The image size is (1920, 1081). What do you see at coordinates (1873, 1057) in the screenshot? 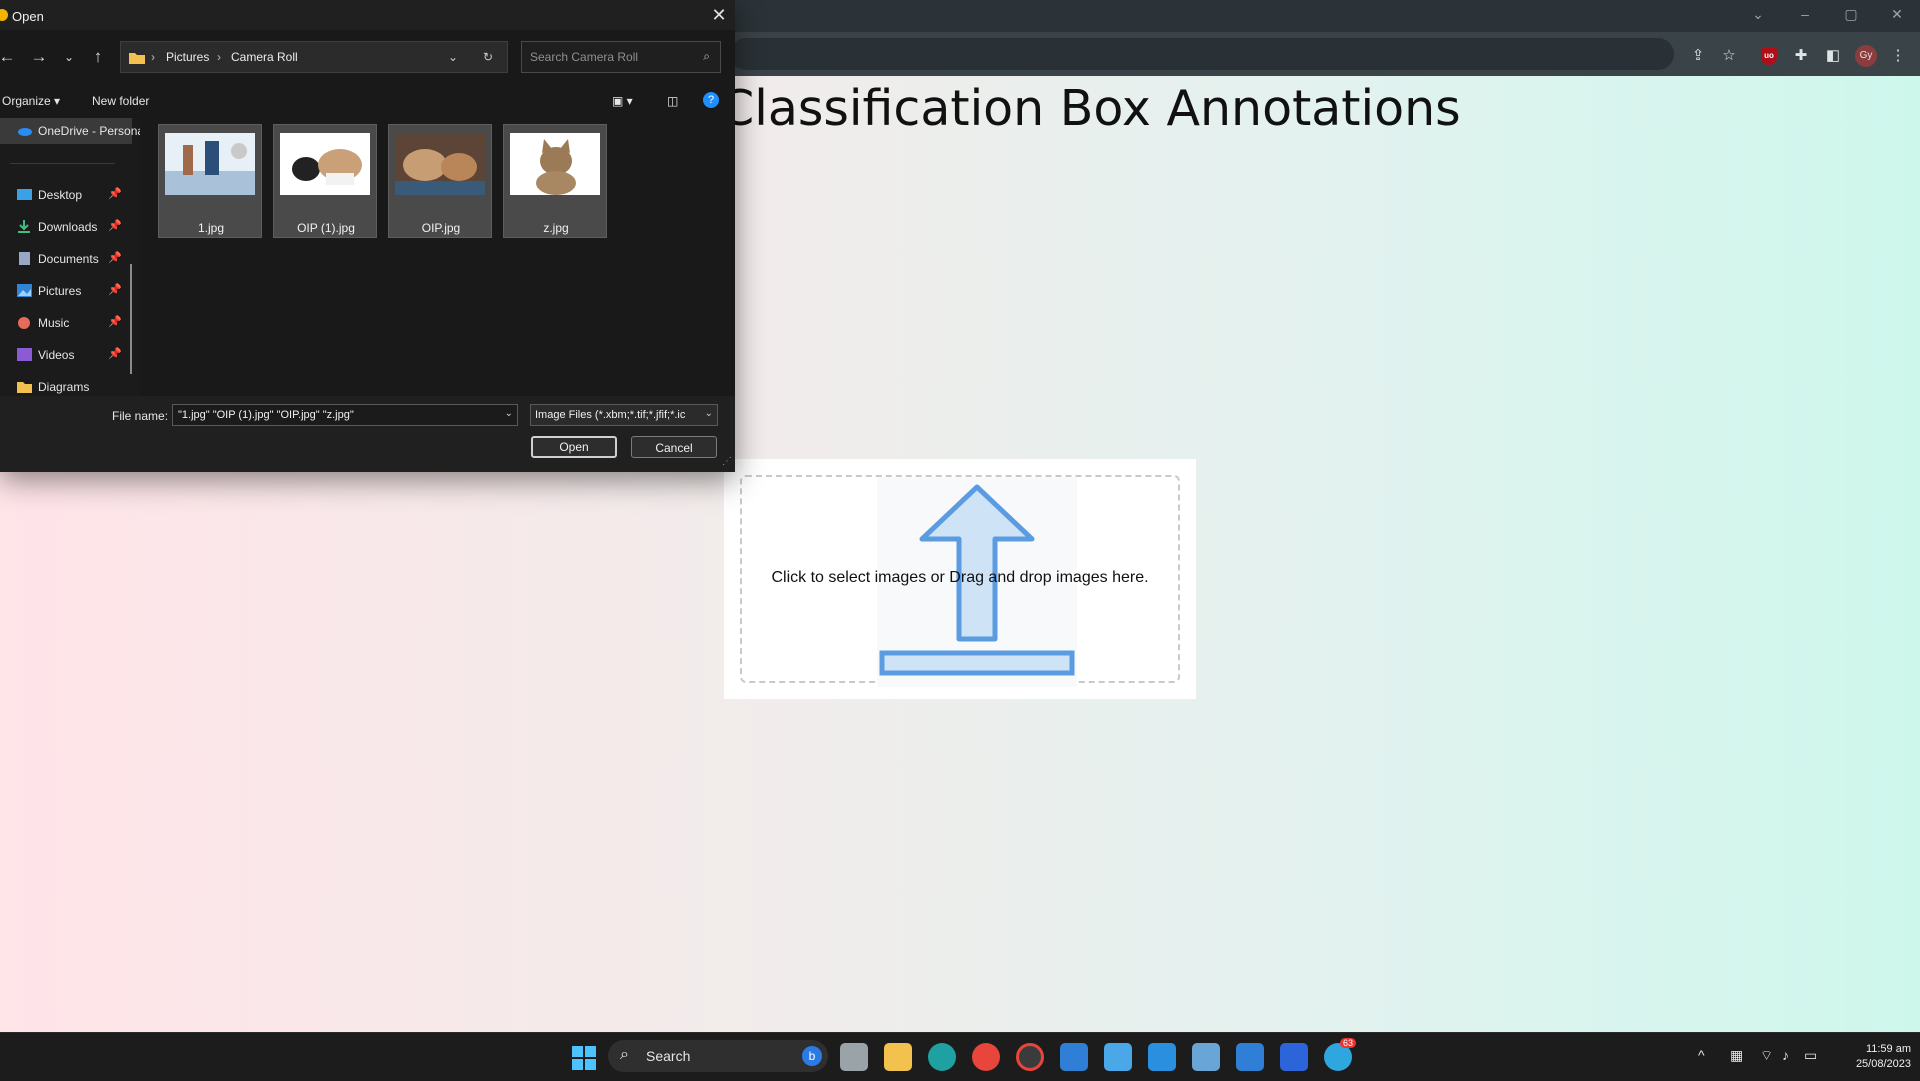
I see `clock: 11:59 am 25/08/2023` at bounding box center [1873, 1057].